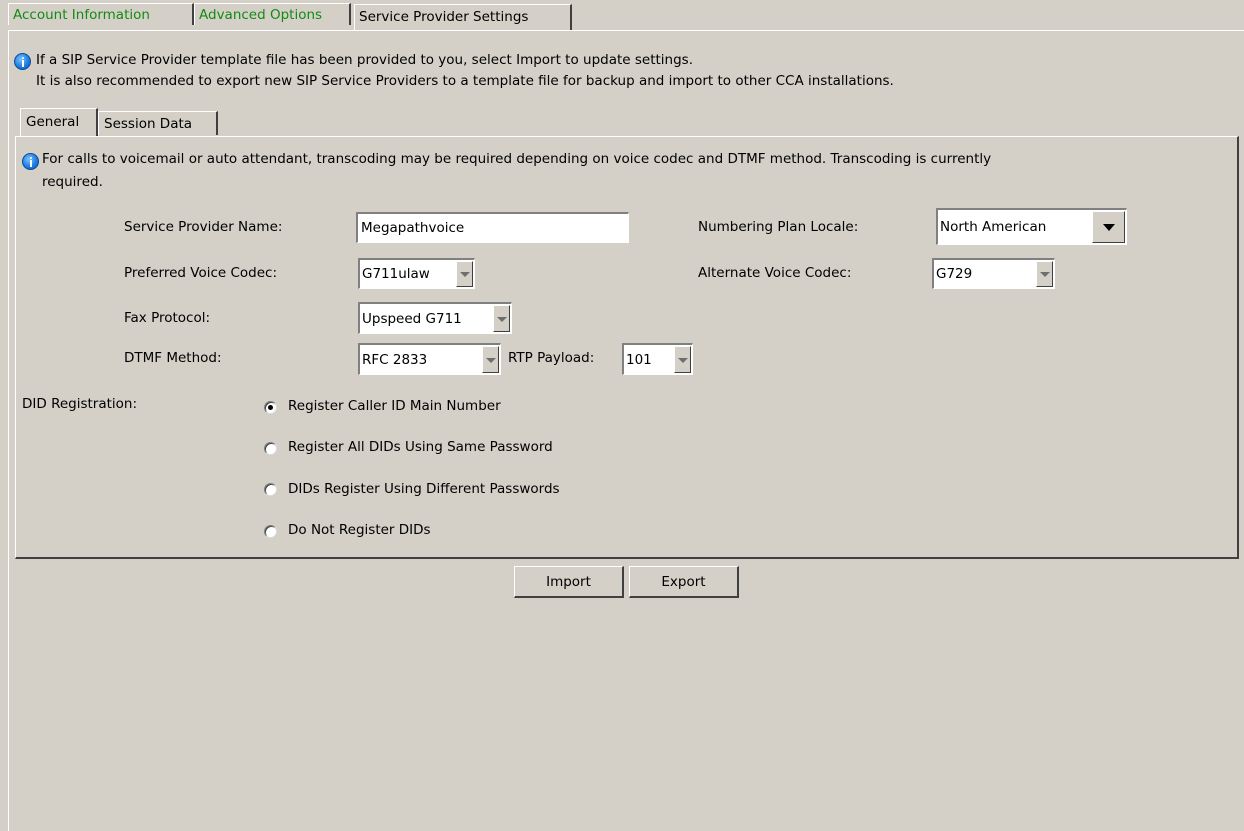 Image resolution: width=1244 pixels, height=831 pixels. I want to click on tab-panel-border, so click(626, 30).